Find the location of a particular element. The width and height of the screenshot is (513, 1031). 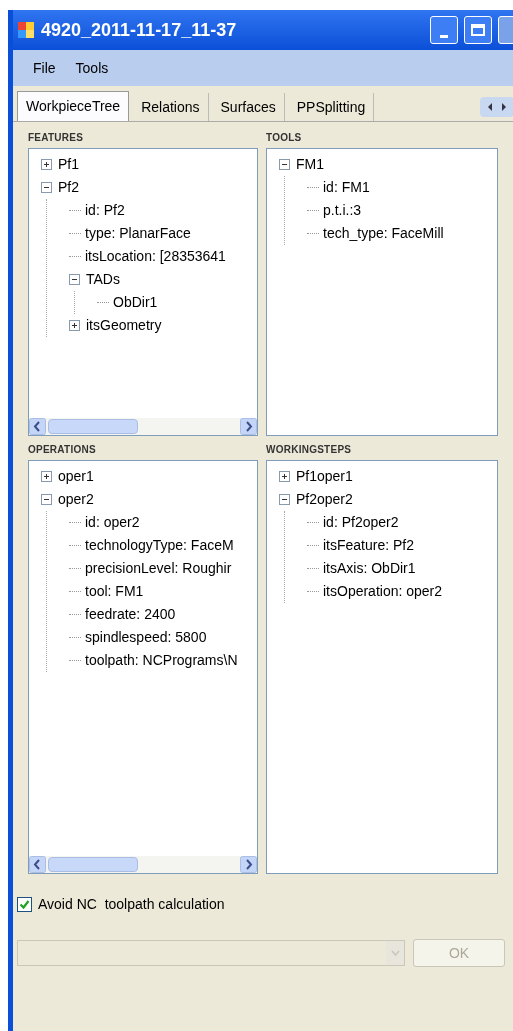

tree-item: itsOperation: oper2 is located at coordinates (383, 591).